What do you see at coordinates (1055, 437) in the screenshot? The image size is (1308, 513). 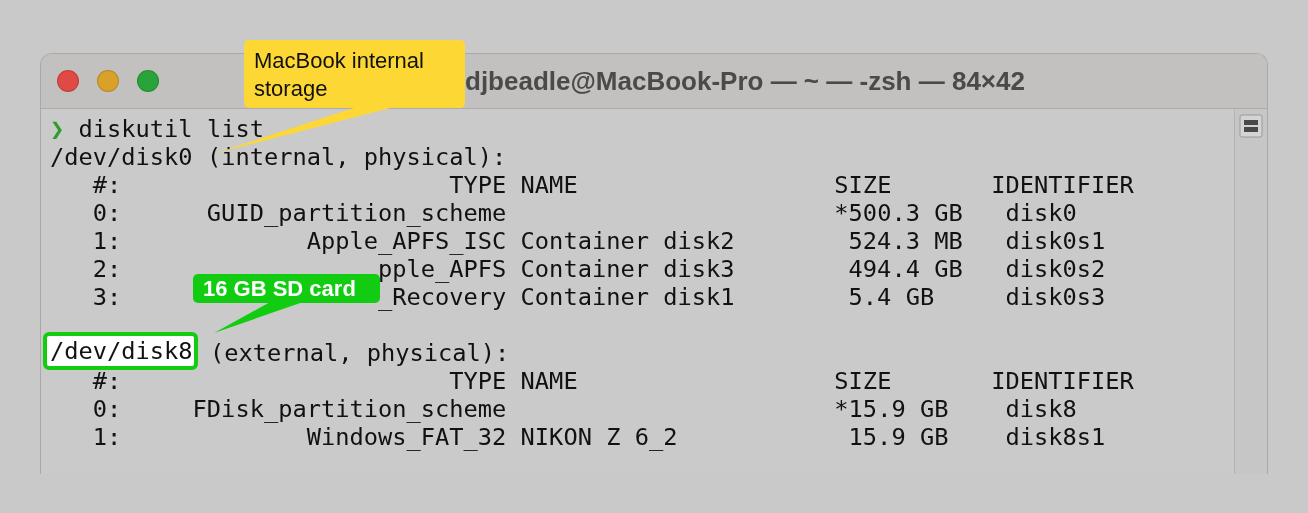 I see `partition-identifier: disk8s1` at bounding box center [1055, 437].